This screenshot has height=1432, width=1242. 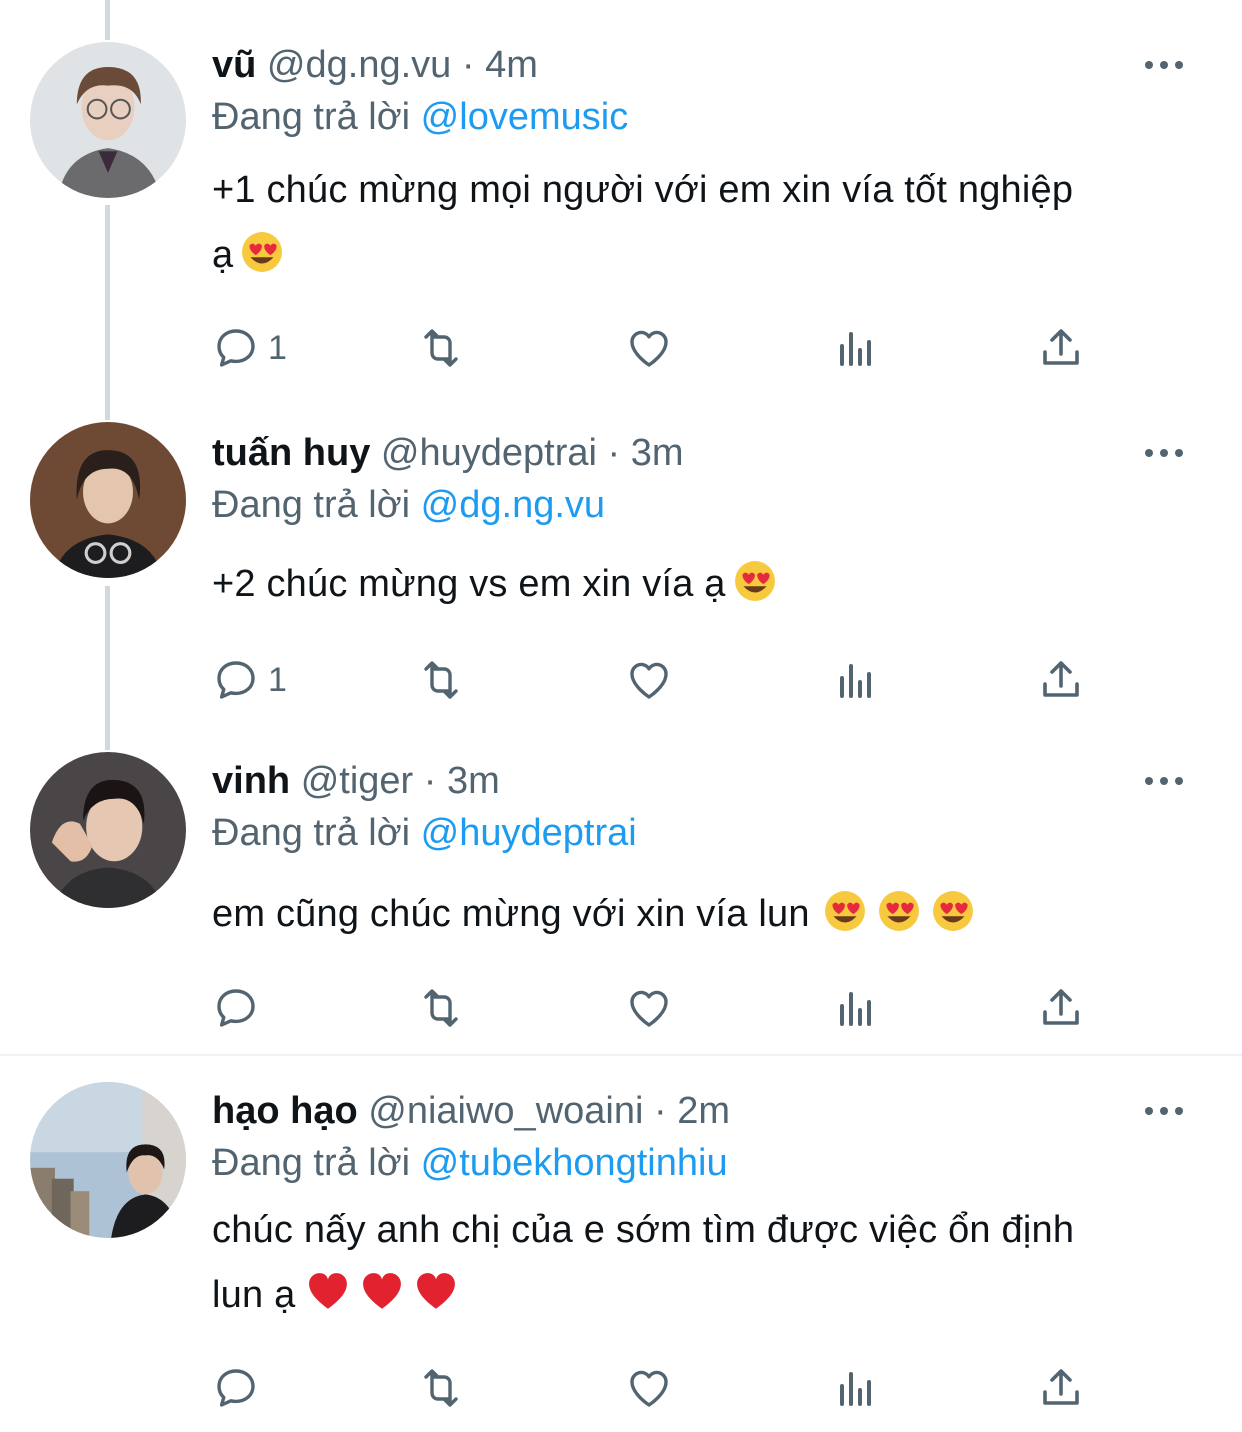 I want to click on user-handle: @dg.ng.vu, so click(x=359, y=65).